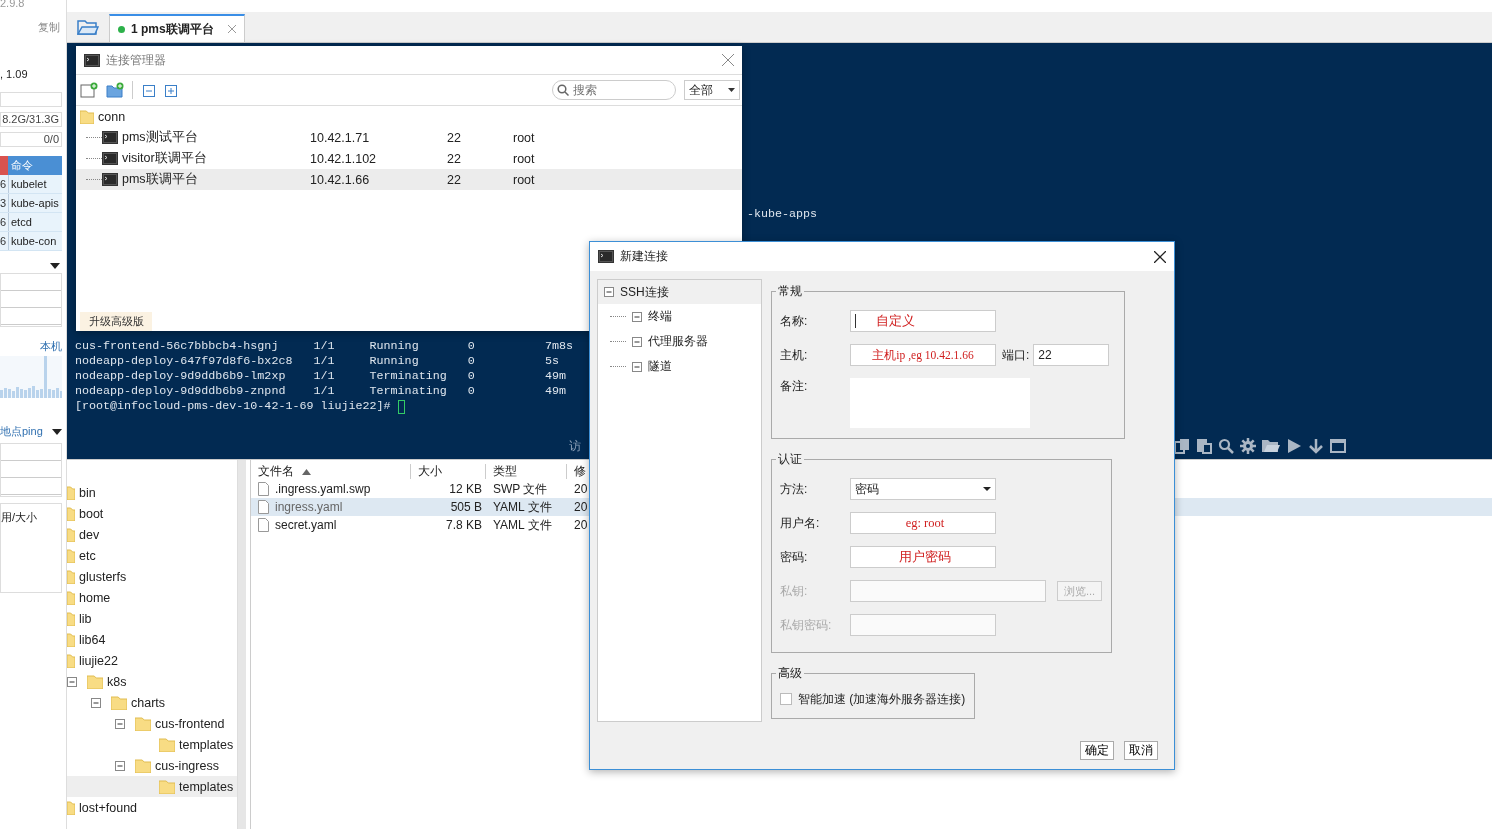 The height and width of the screenshot is (829, 1492). Describe the element at coordinates (465, 489) in the screenshot. I see `table-cell-text: 12 KB` at that location.